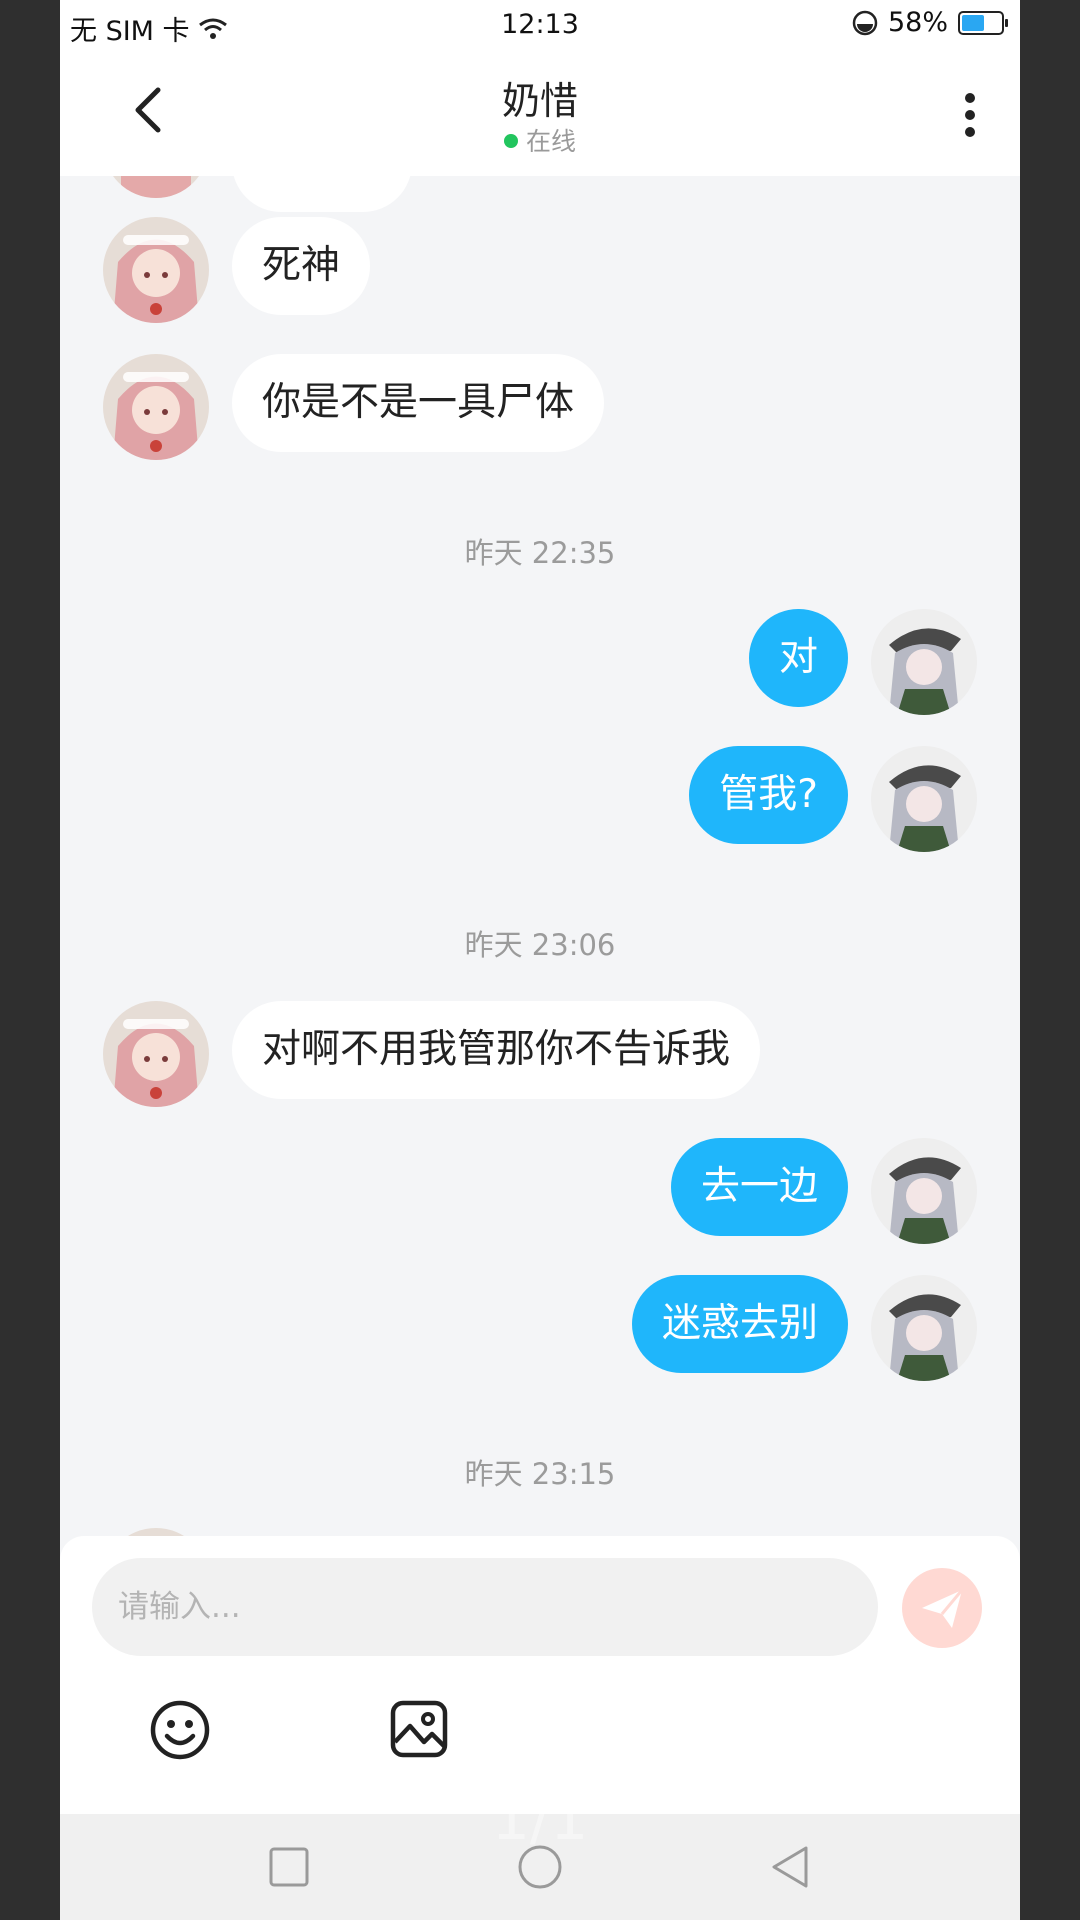 Image resolution: width=1080 pixels, height=1920 pixels. What do you see at coordinates (289, 1867) in the screenshot?
I see `square-icon` at bounding box center [289, 1867].